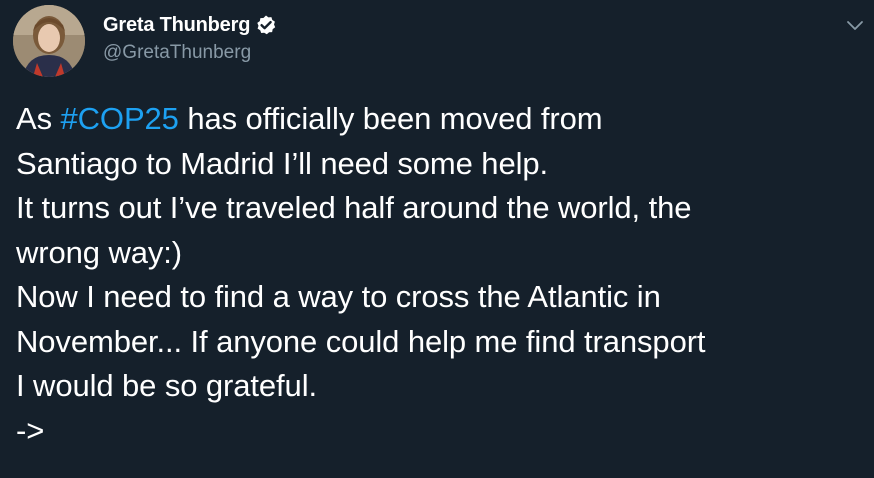  What do you see at coordinates (177, 53) in the screenshot?
I see `author-handle: @GretaThunberg` at bounding box center [177, 53].